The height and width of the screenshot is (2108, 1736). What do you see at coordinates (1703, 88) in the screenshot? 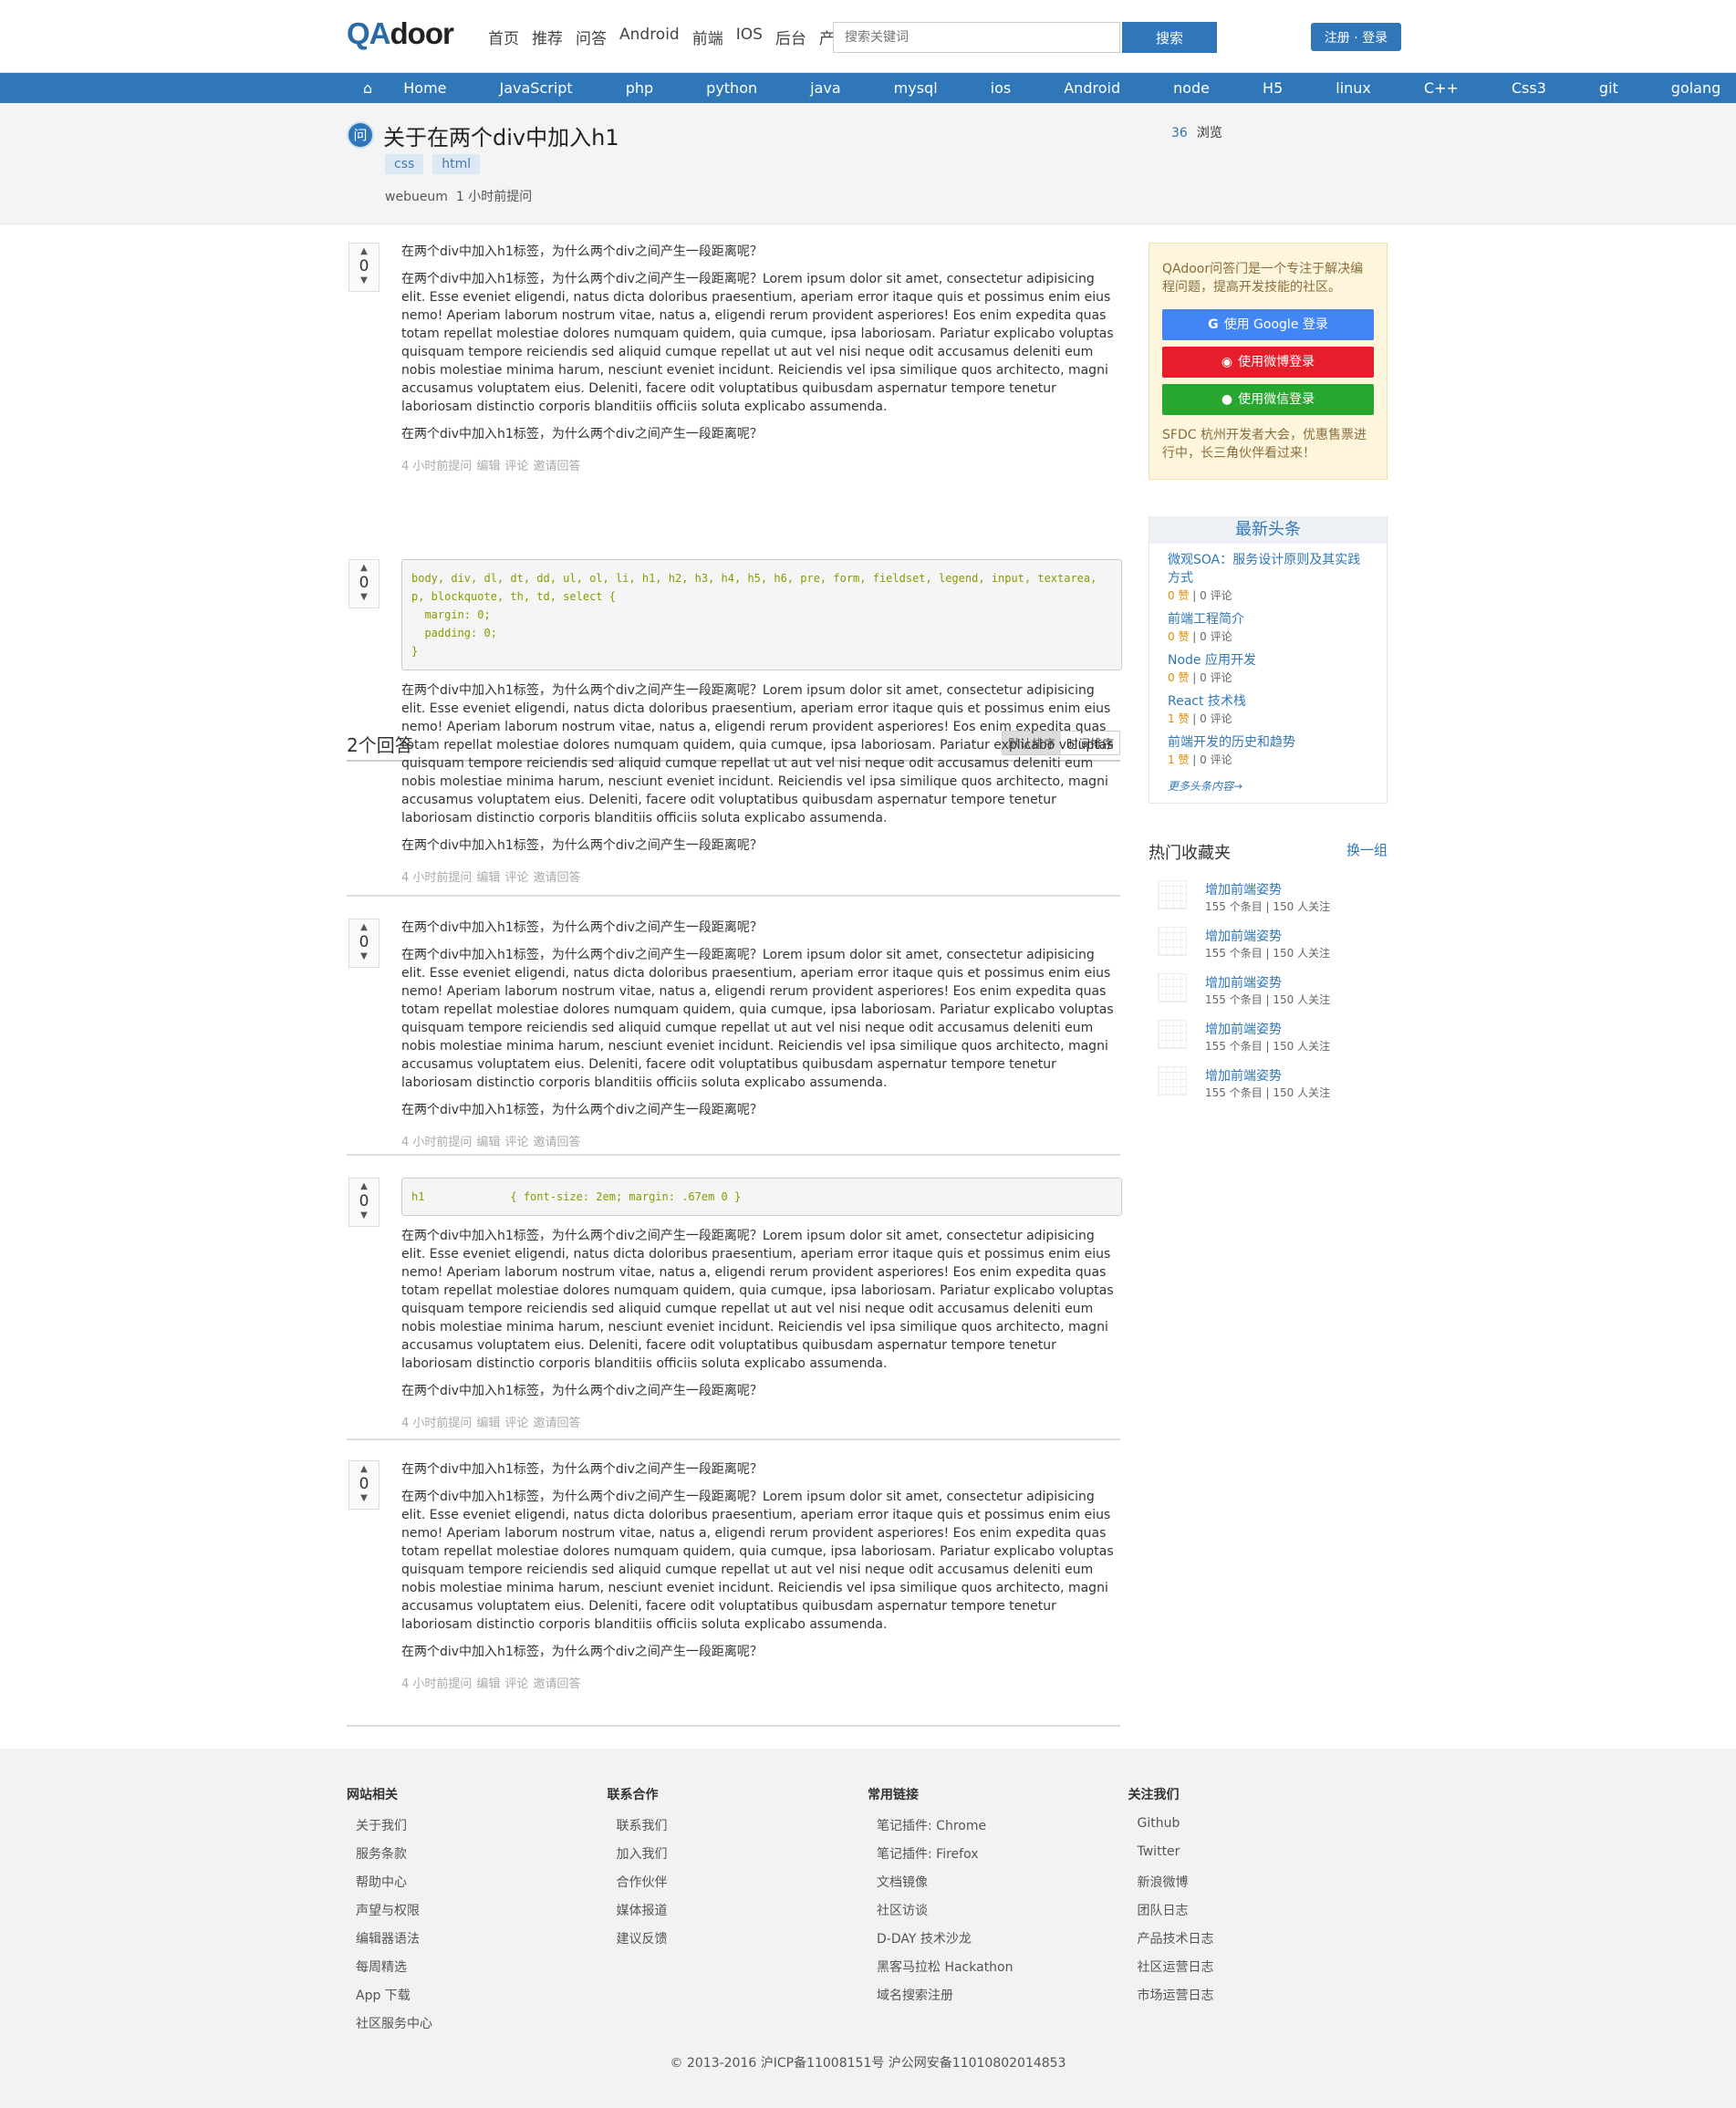
I see `category-item: golang` at bounding box center [1703, 88].